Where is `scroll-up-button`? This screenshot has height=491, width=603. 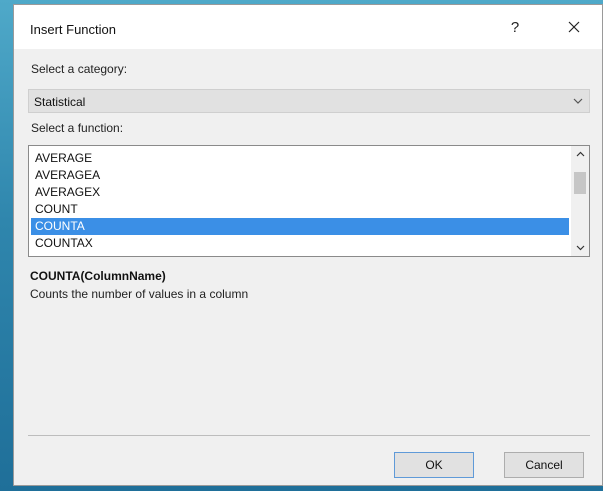 scroll-up-button is located at coordinates (580, 154).